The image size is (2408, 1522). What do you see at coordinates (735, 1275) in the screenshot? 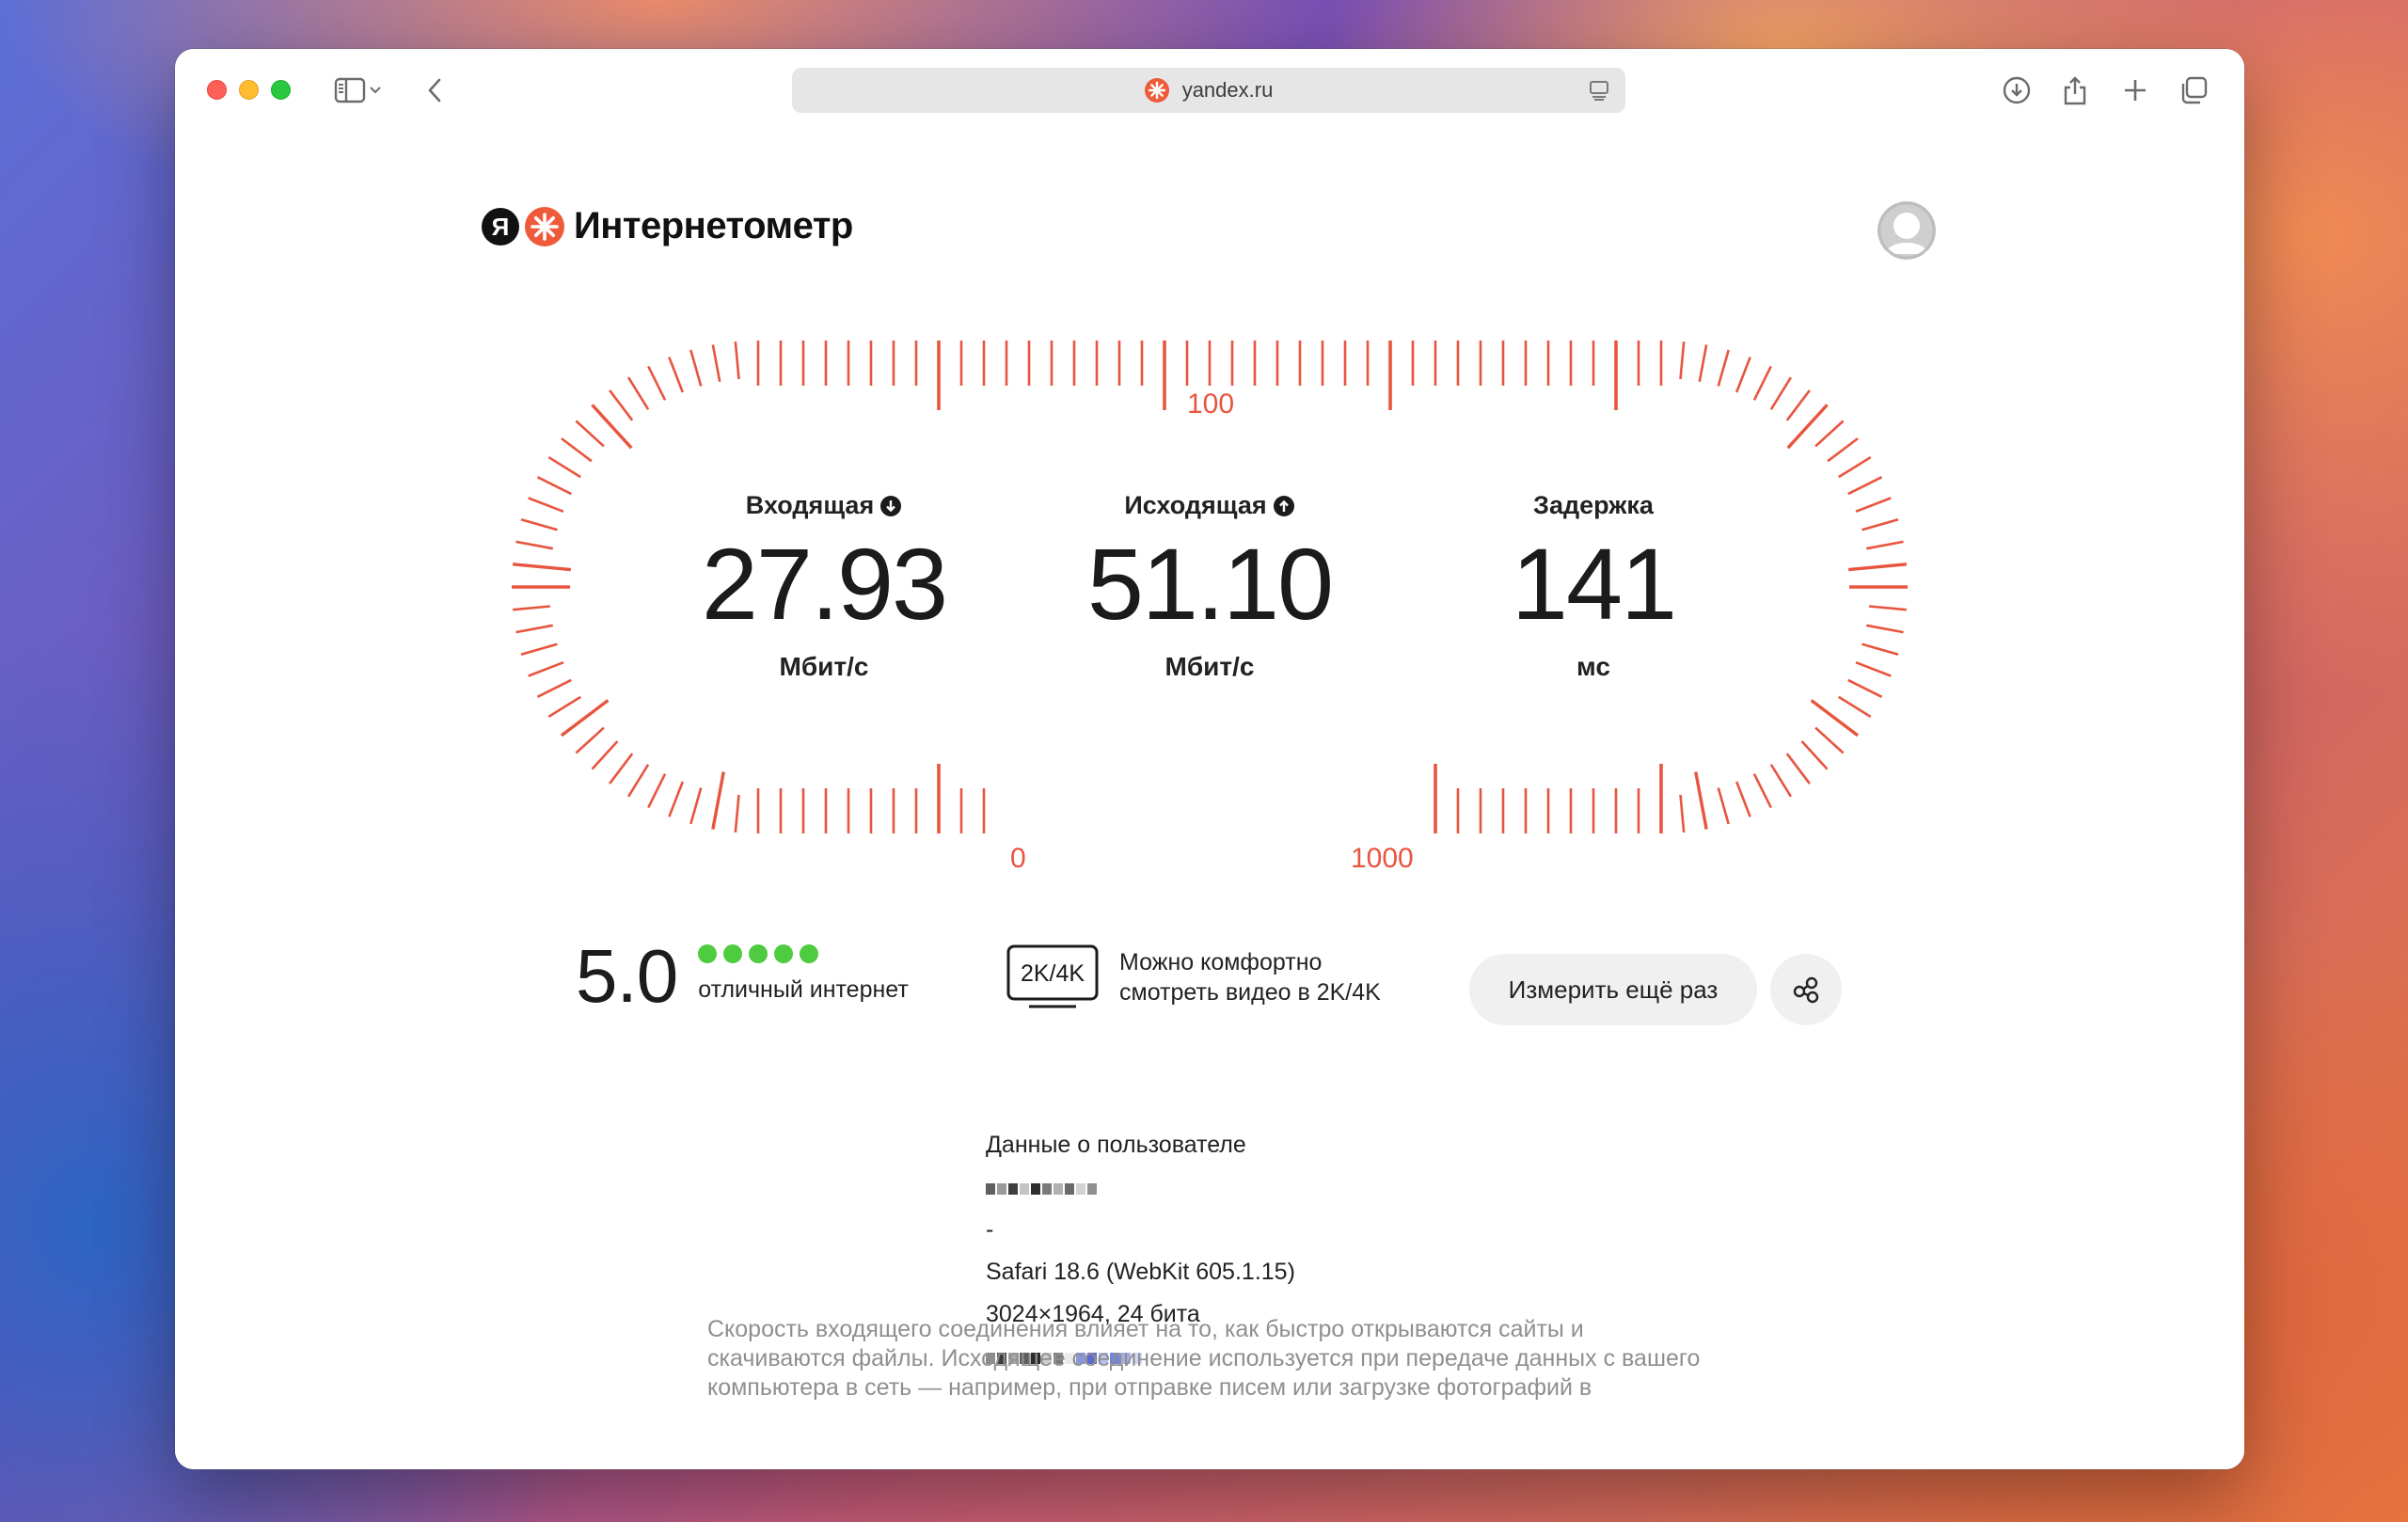
I see `info-row-browser: Браузер Safari 18.6 (WebKit 605.1.15)` at bounding box center [735, 1275].